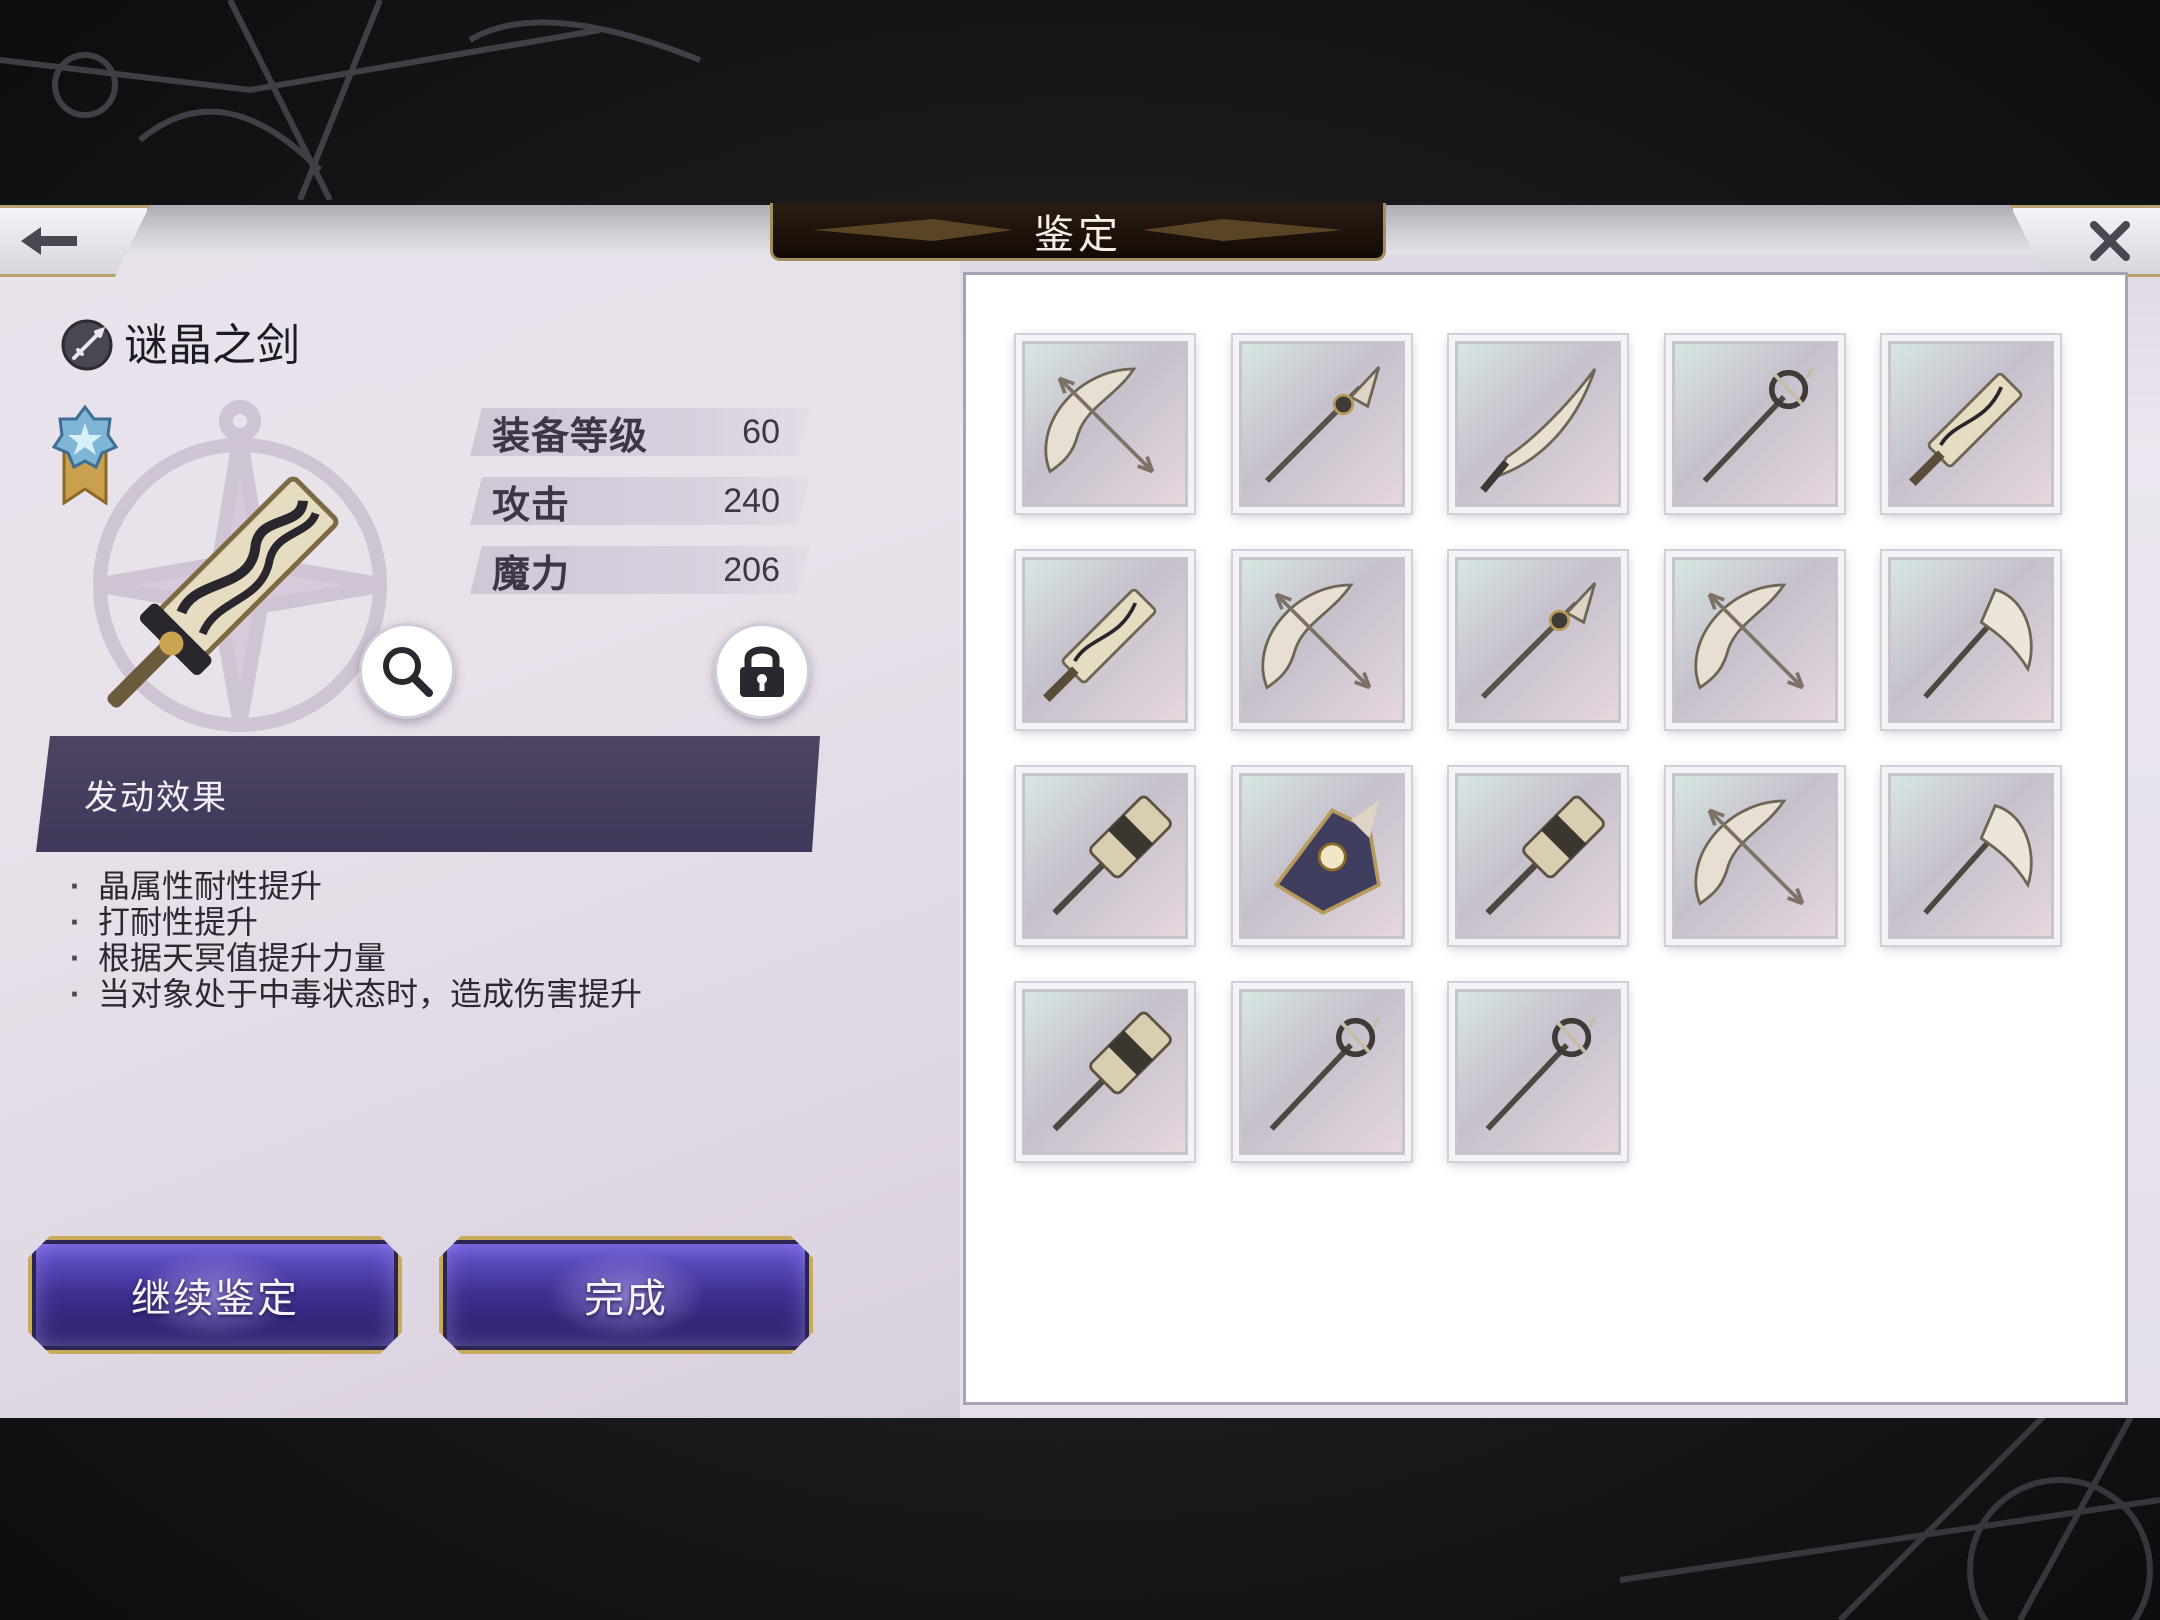 The image size is (2160, 1620). I want to click on background-ornament-bottom, so click(1889, 1510).